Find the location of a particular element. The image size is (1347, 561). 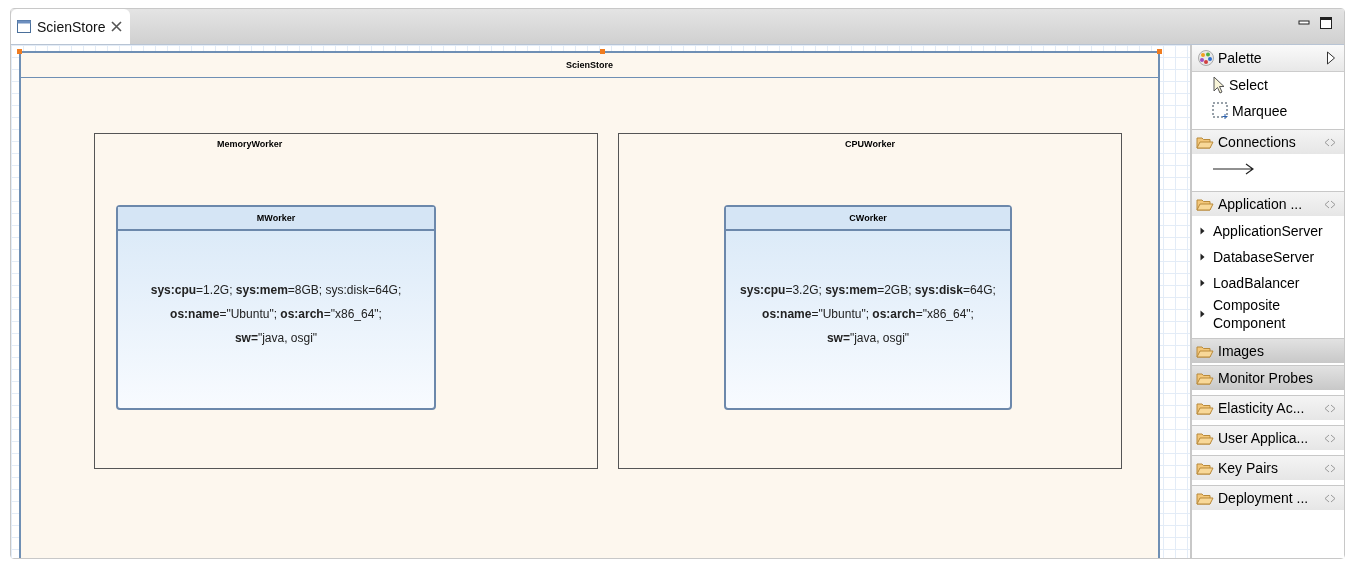

container-title: ScienStore is located at coordinates (589, 65).